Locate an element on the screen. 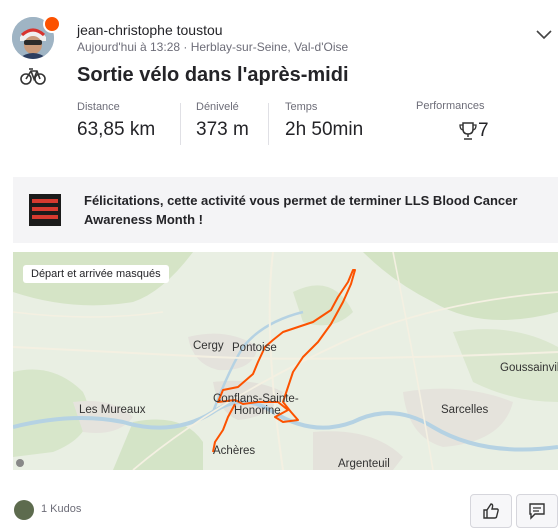  give-kudos-button is located at coordinates (491, 511).